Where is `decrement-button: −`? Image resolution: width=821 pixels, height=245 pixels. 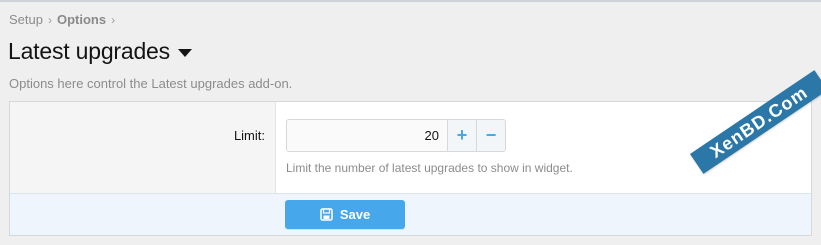
decrement-button: − is located at coordinates (490, 135).